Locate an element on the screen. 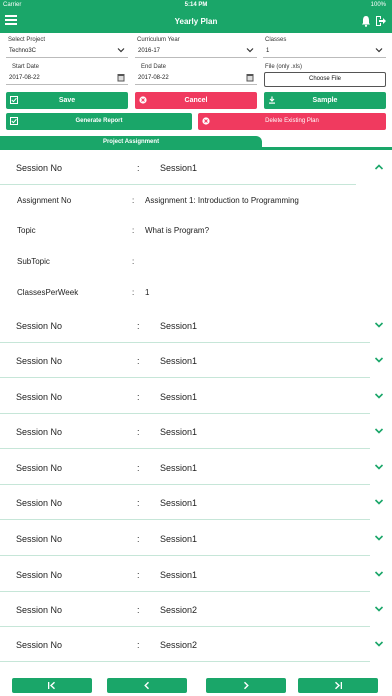 The width and height of the screenshot is (392, 696). bell-icon is located at coordinates (366, 21).